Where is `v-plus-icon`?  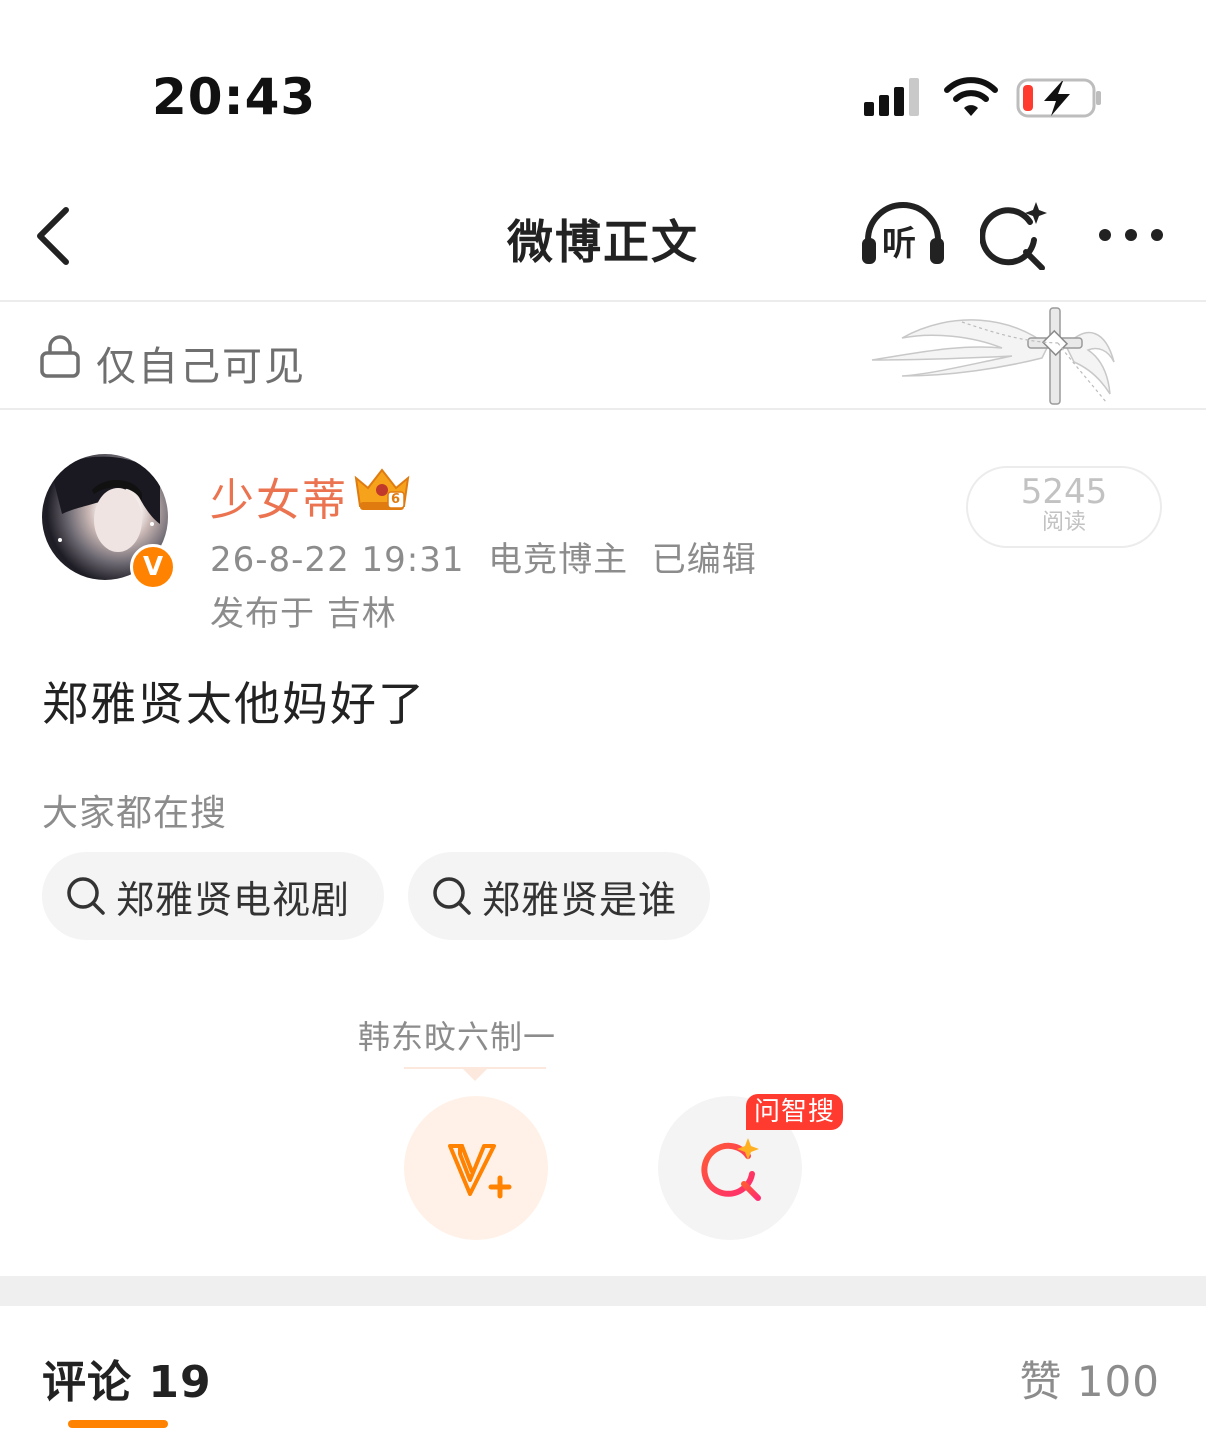
v-plus-icon is located at coordinates (480, 1171).